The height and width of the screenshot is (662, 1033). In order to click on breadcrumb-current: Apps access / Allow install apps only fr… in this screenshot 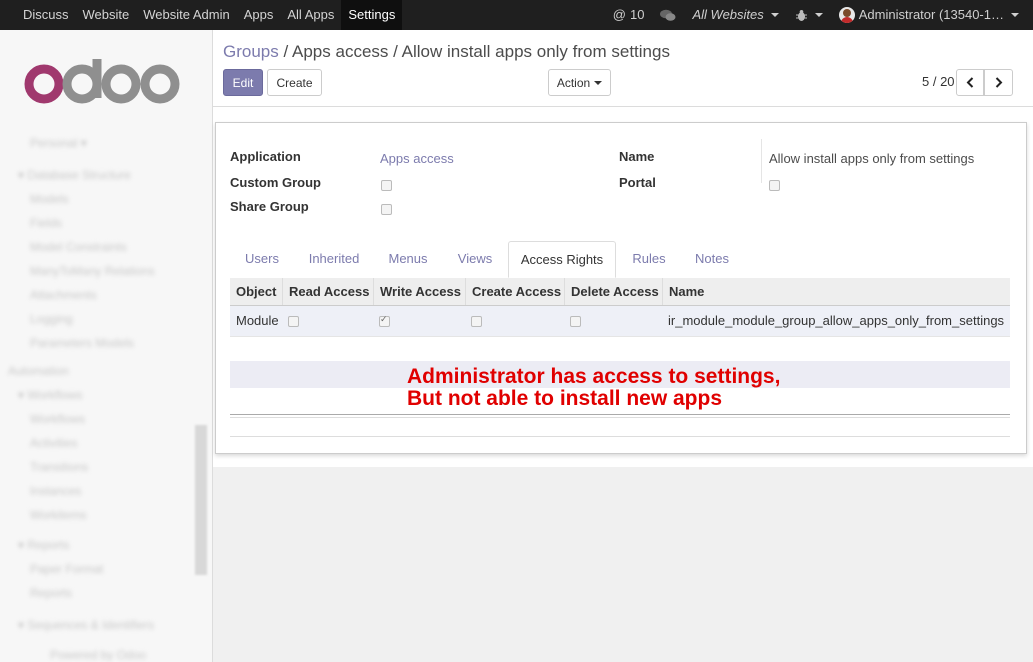, I will do `click(481, 51)`.